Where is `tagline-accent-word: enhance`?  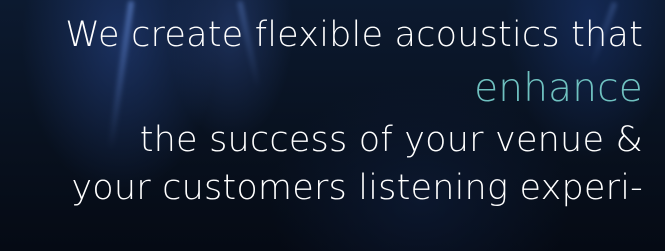 tagline-accent-word: enhance is located at coordinates (558, 88).